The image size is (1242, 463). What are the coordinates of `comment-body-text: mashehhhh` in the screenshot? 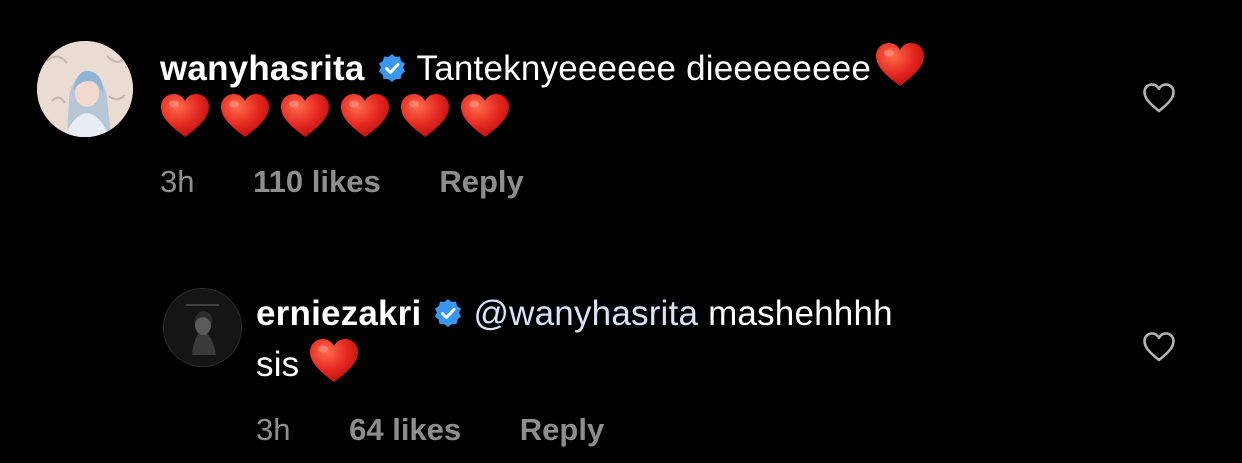 It's located at (800, 313).